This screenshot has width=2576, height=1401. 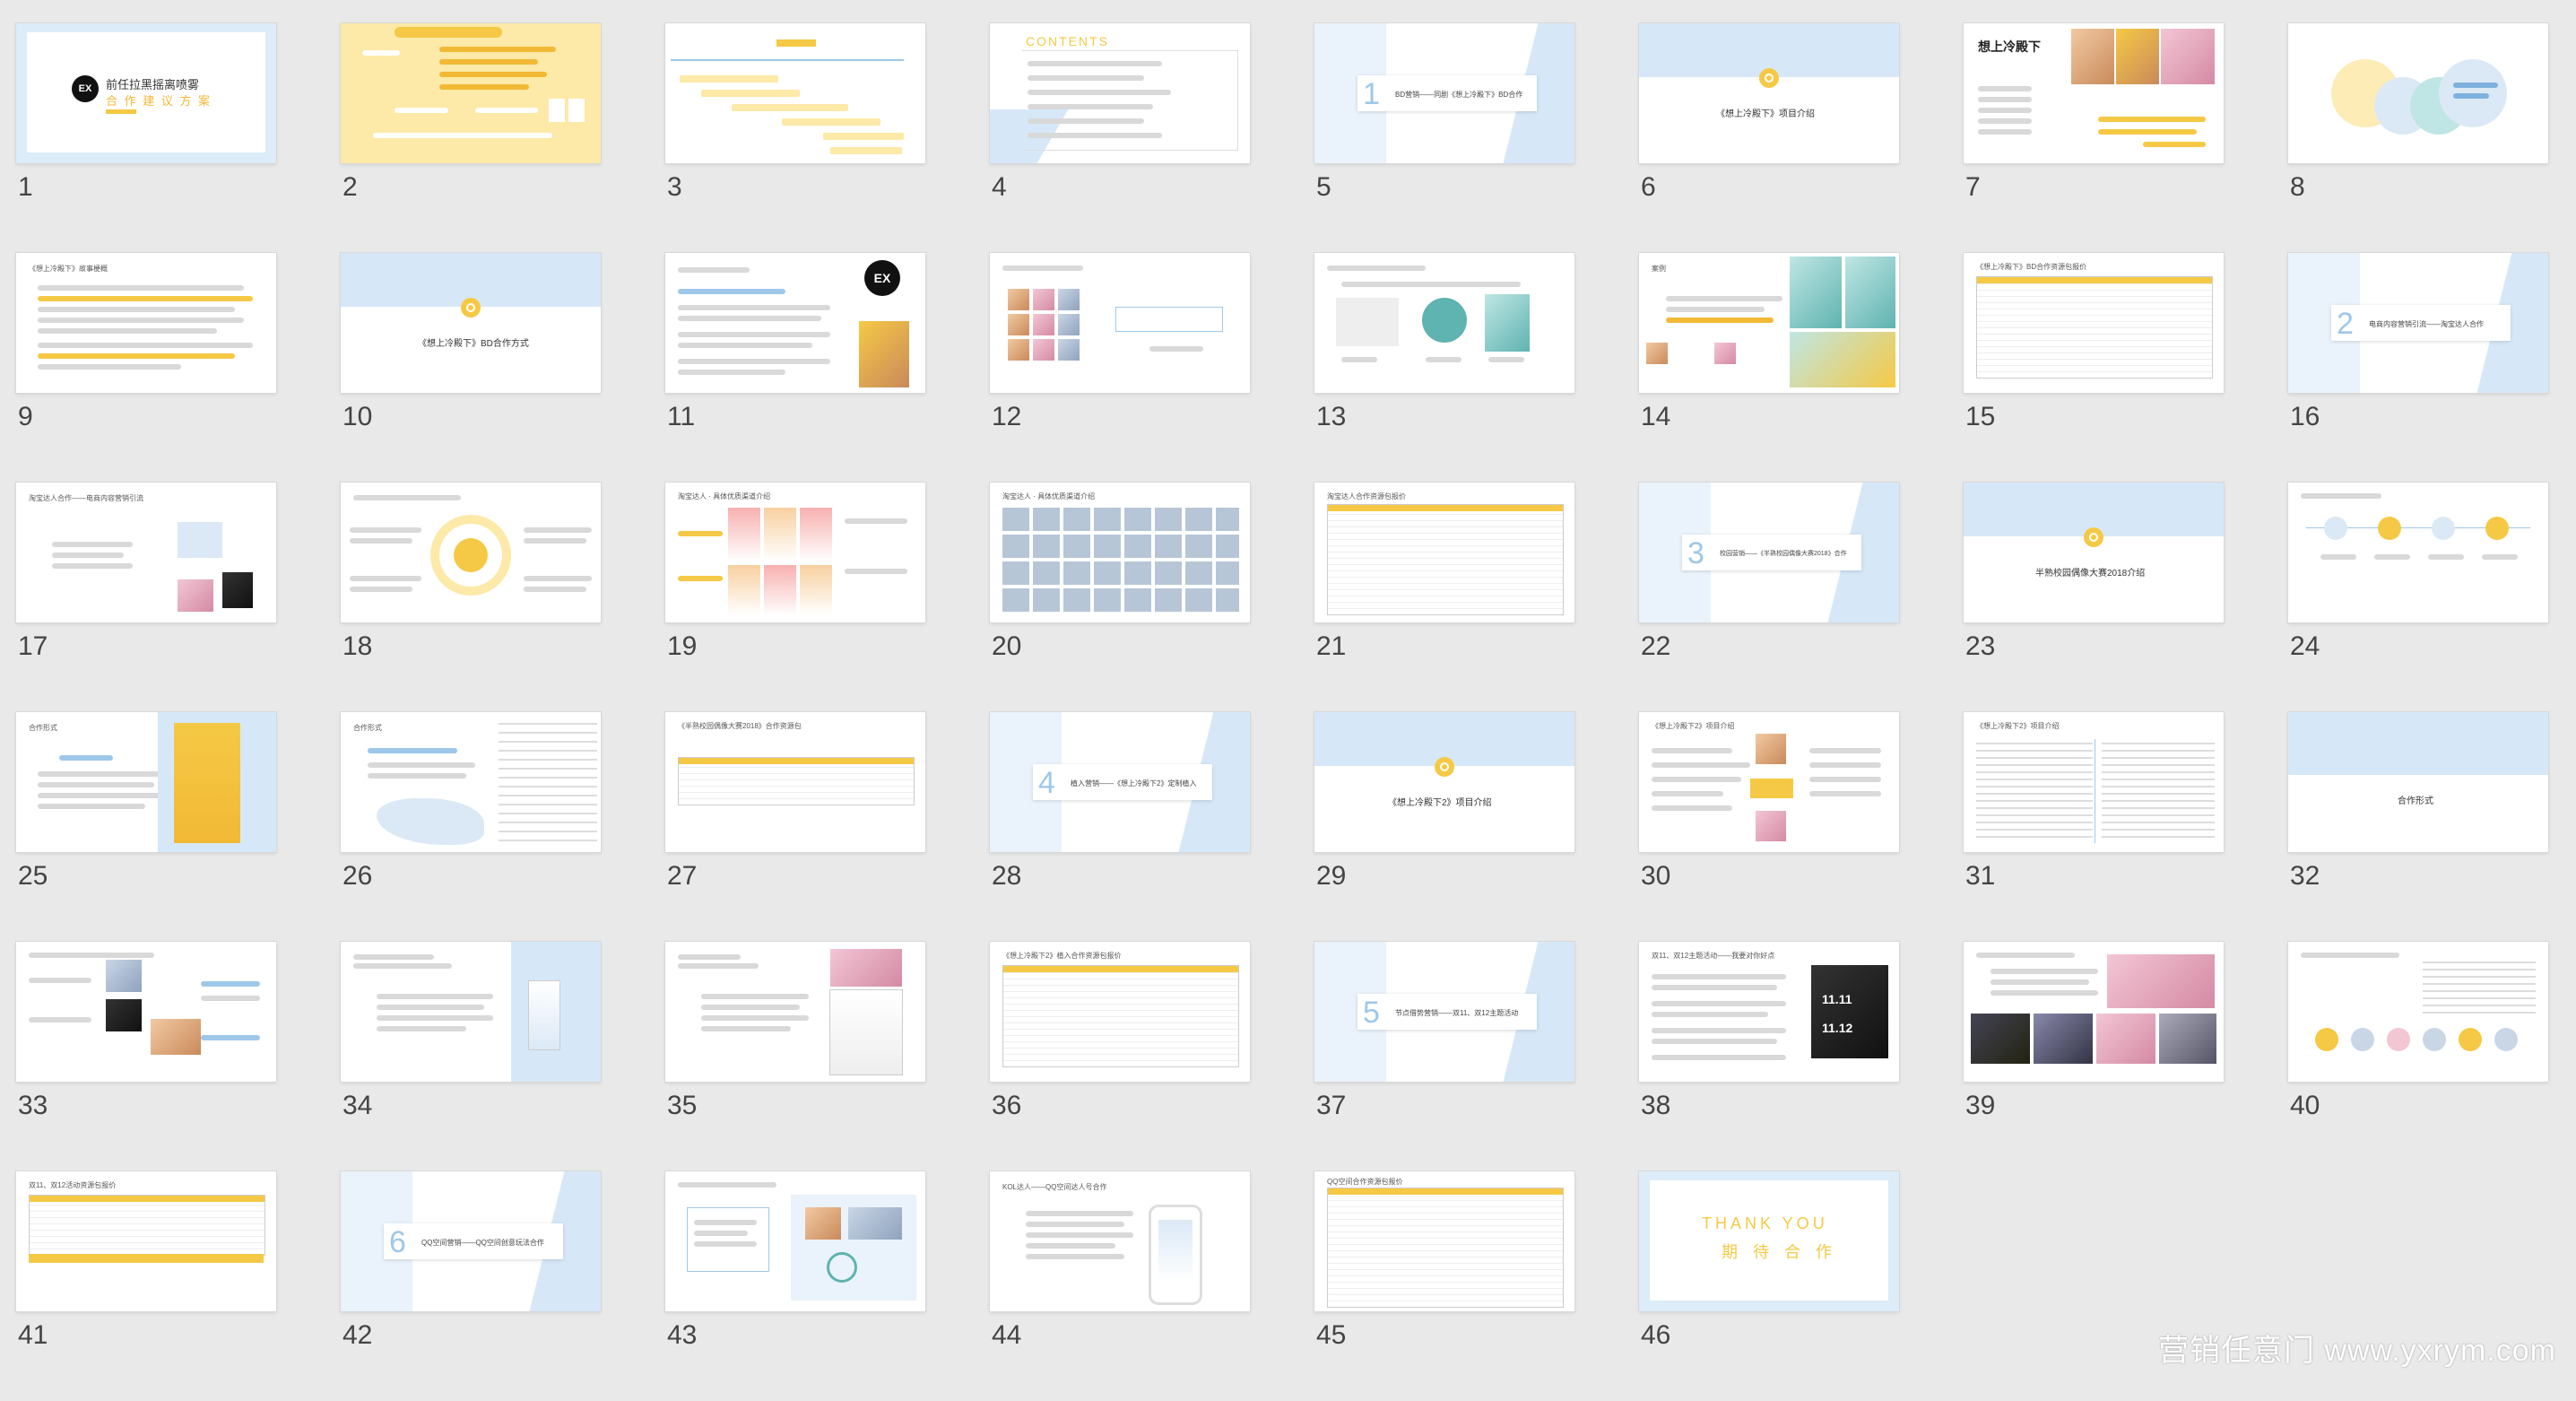 I want to click on slide-thumbnail: 《想上冷殿下》BD合作资源包报价, so click(x=2094, y=323).